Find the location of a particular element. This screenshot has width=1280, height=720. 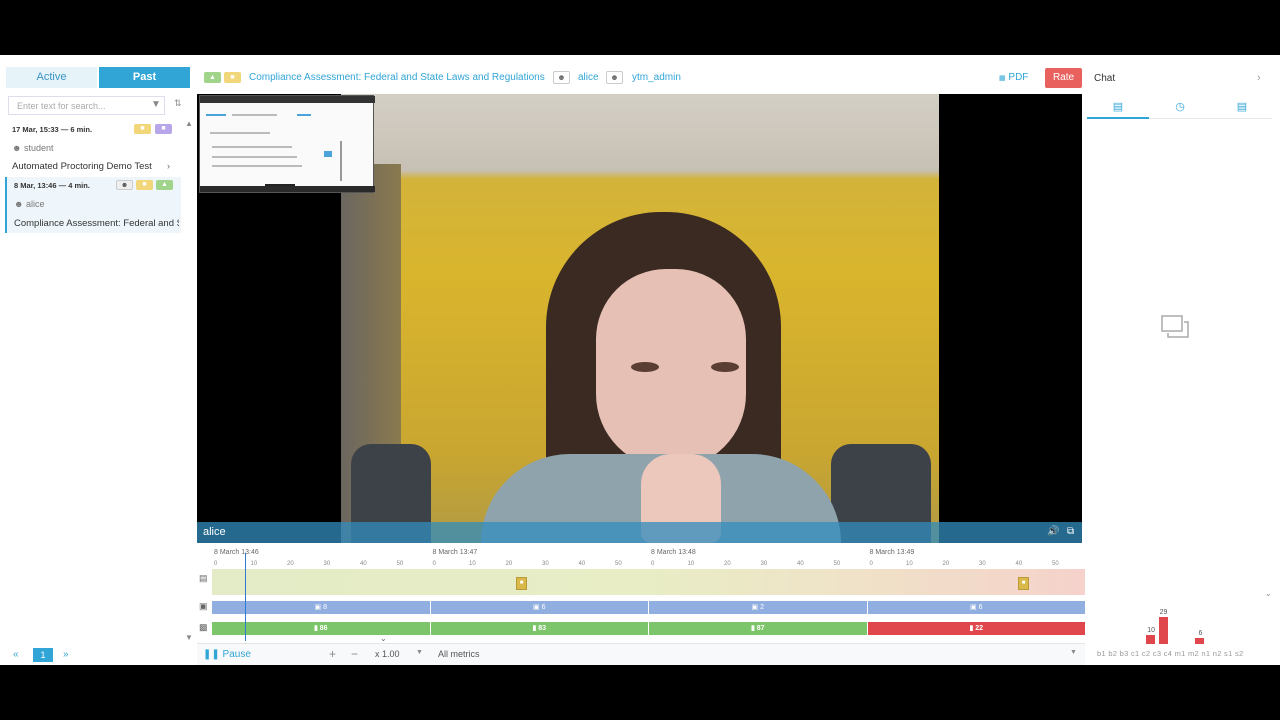

session-user-name: student is located at coordinates (38, 148).